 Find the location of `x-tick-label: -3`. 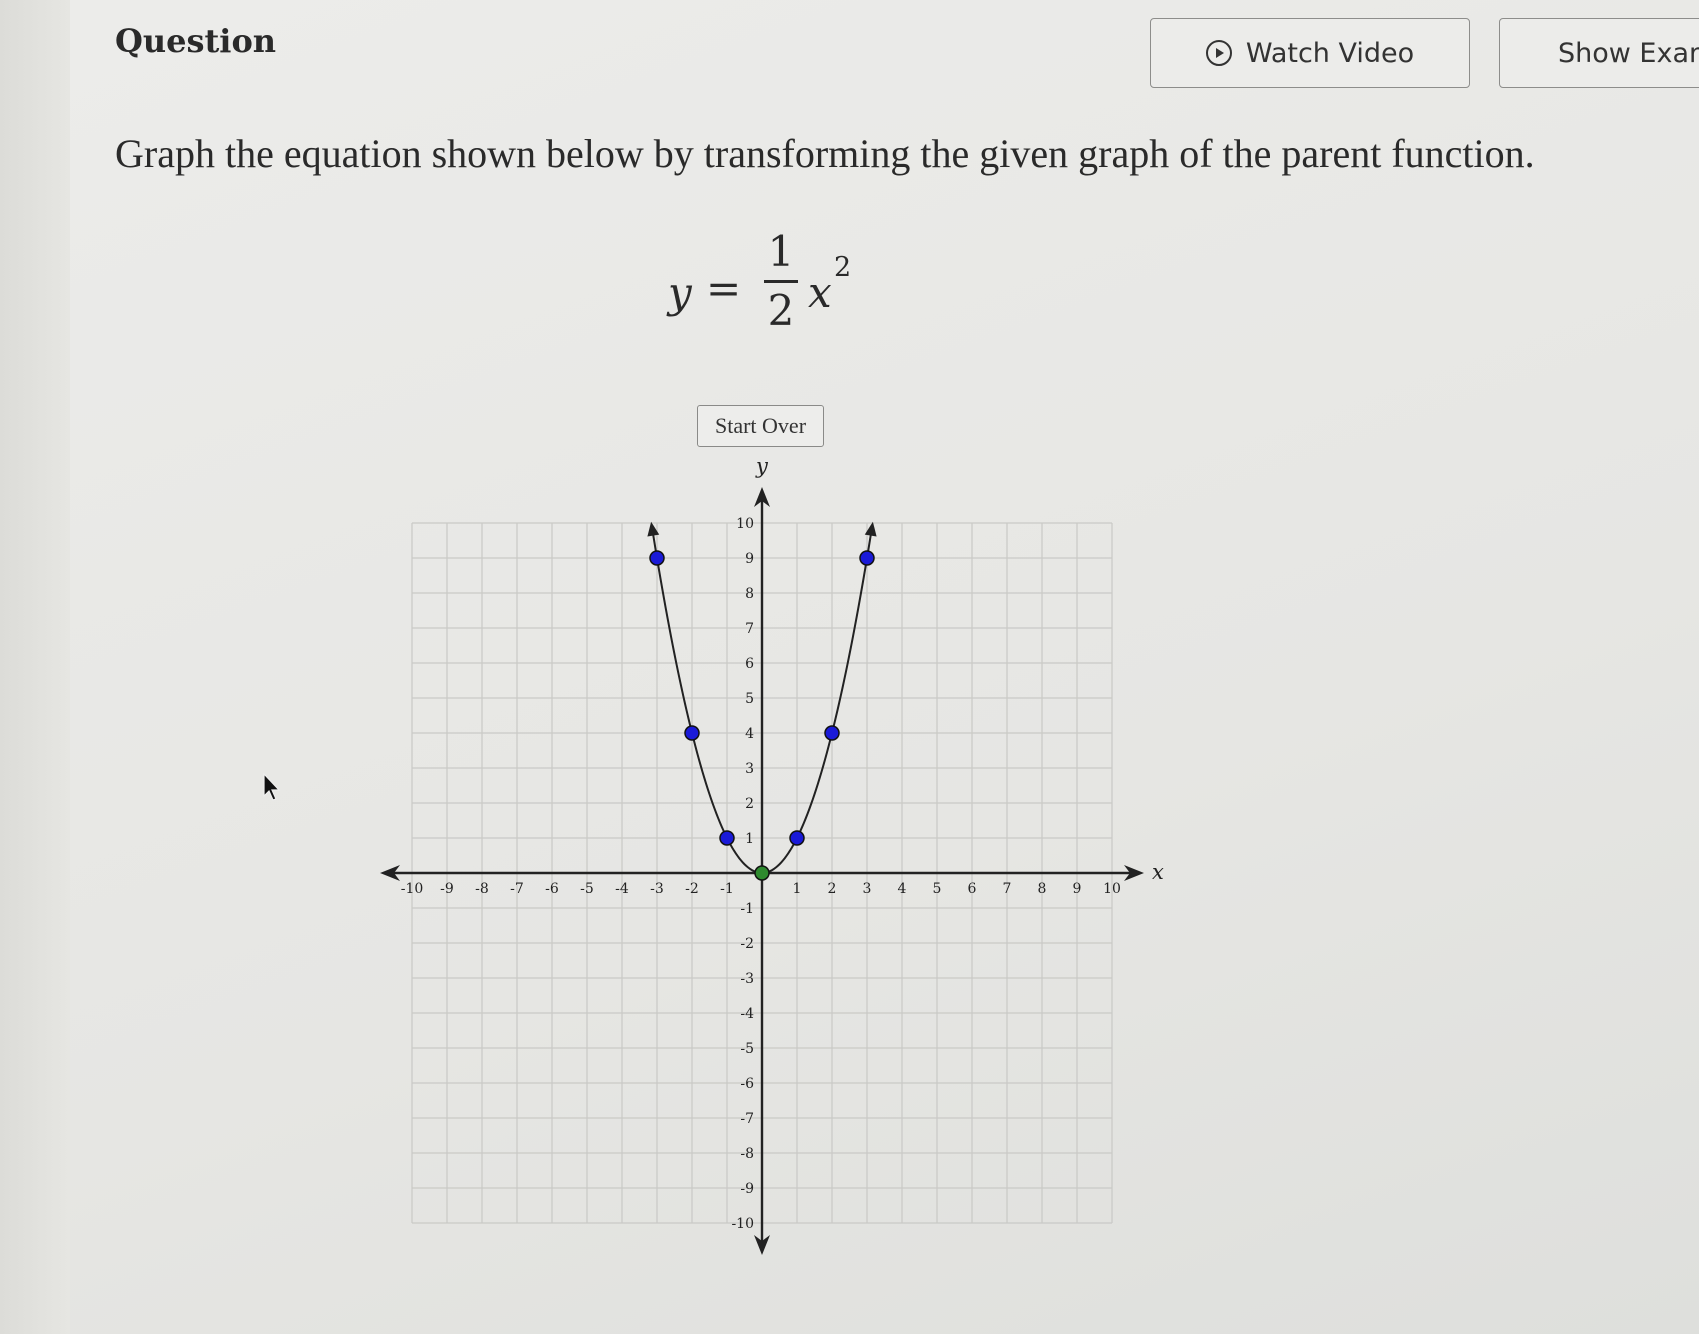

x-tick-label: -3 is located at coordinates (657, 889).